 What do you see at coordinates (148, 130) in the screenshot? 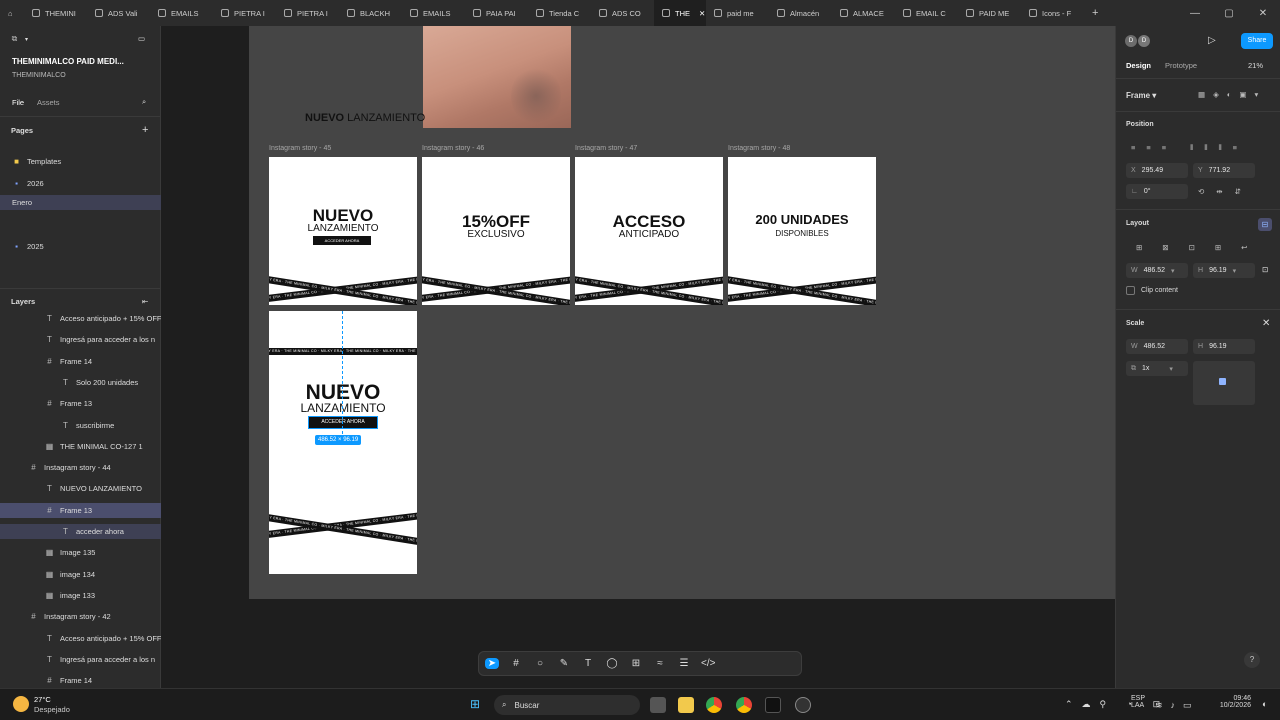
I see `add-page-icon: +` at bounding box center [148, 130].